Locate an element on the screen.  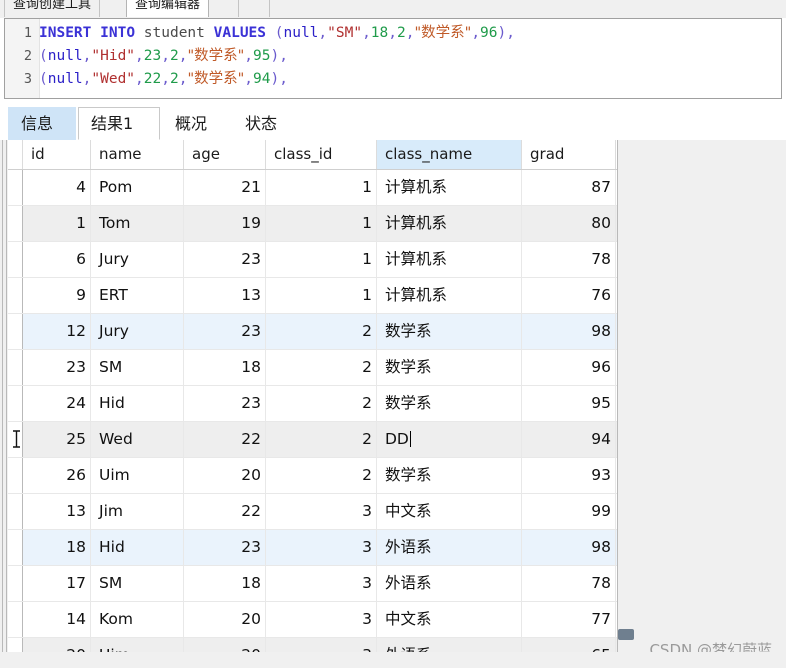
column-header-id: id is located at coordinates (57, 154).